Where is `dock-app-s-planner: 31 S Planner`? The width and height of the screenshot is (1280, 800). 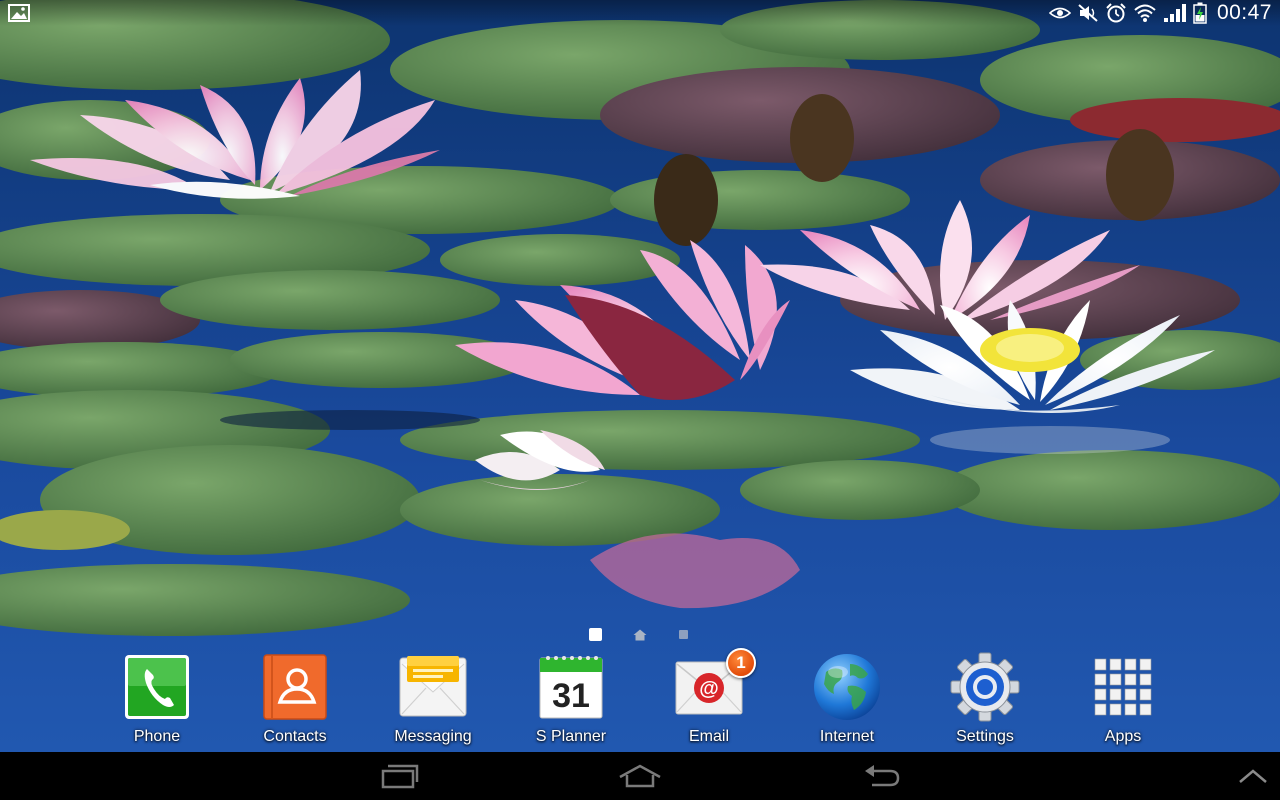
dock-app-s-planner: 31 S Planner is located at coordinates (571, 700).